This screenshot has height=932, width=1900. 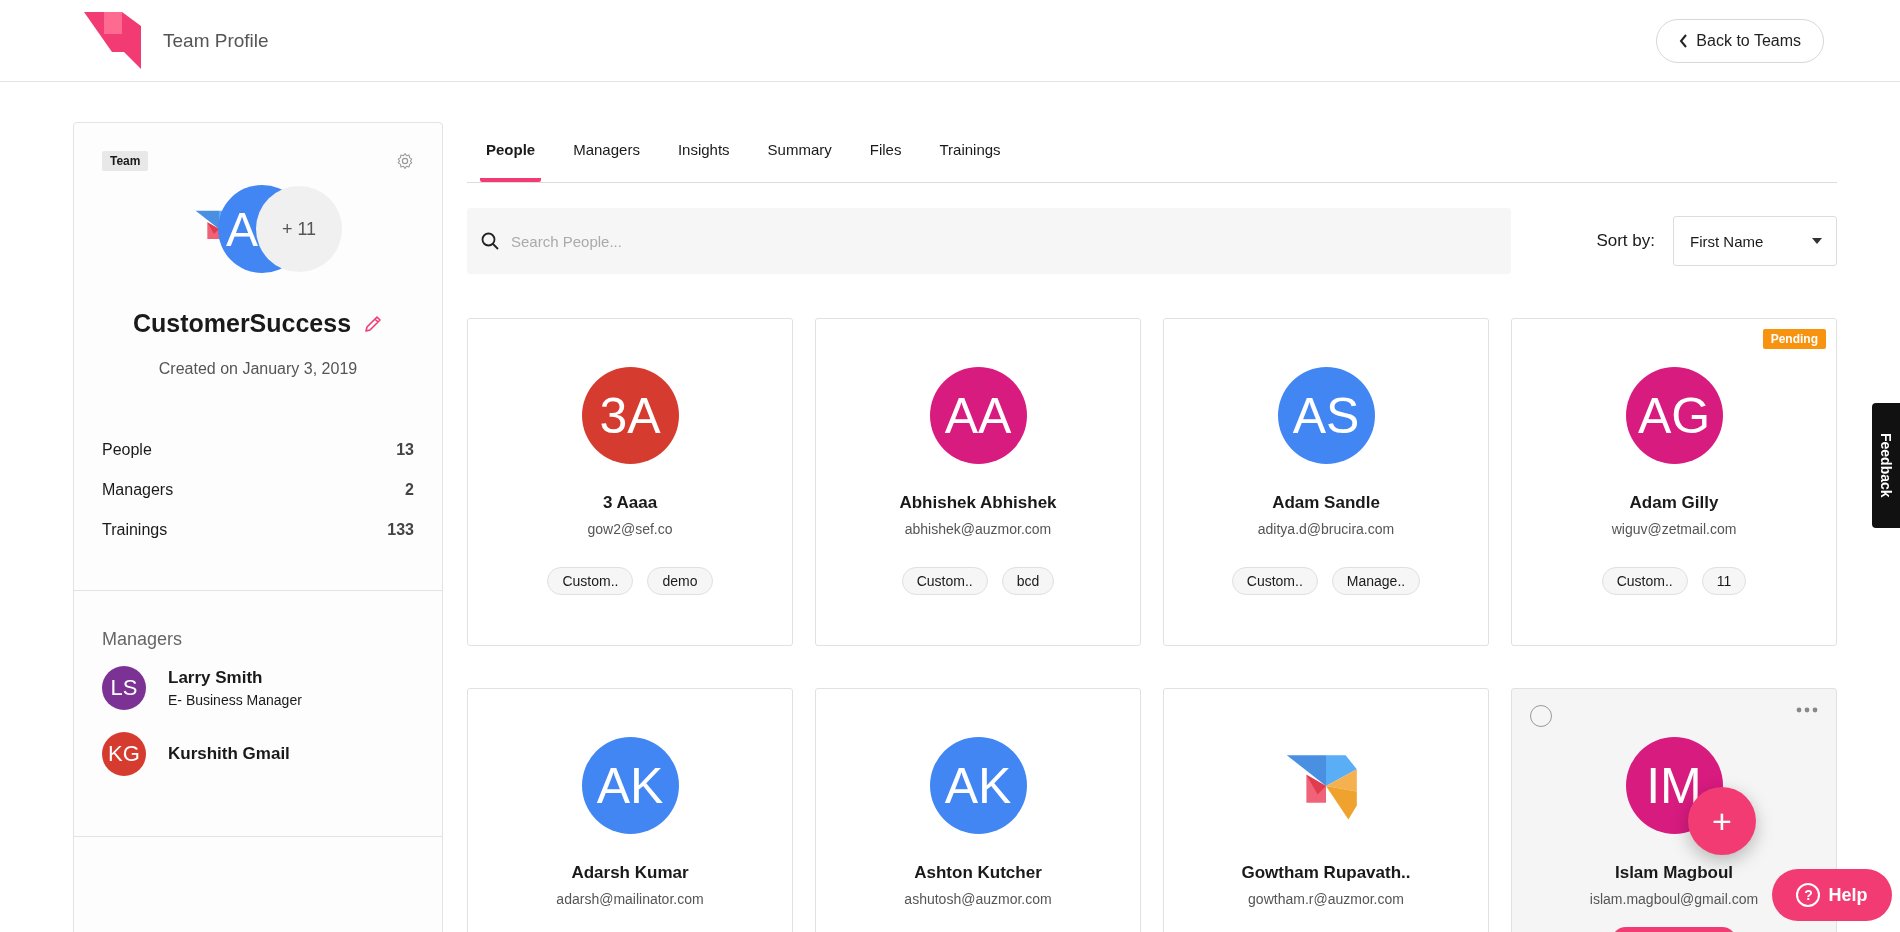 What do you see at coordinates (229, 754) in the screenshot?
I see `manager-name: Kurshith Gmail` at bounding box center [229, 754].